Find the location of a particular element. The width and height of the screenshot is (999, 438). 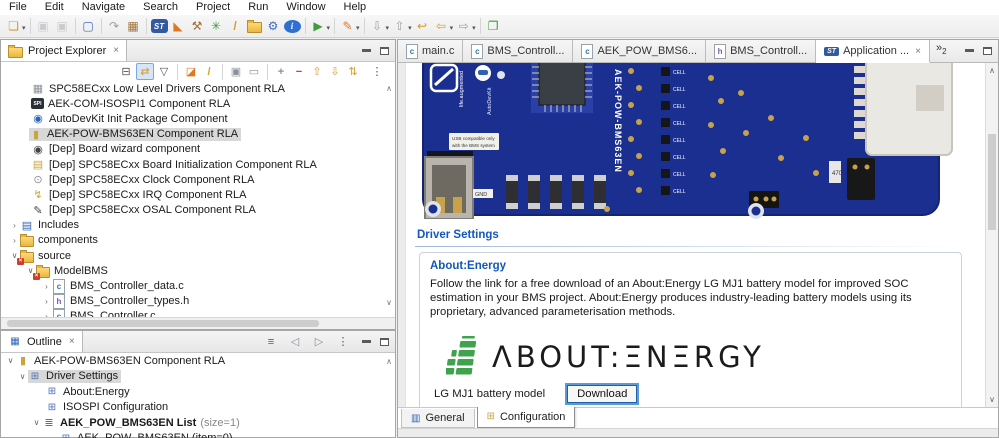

save-icon: ▣ is located at coordinates (43, 26).